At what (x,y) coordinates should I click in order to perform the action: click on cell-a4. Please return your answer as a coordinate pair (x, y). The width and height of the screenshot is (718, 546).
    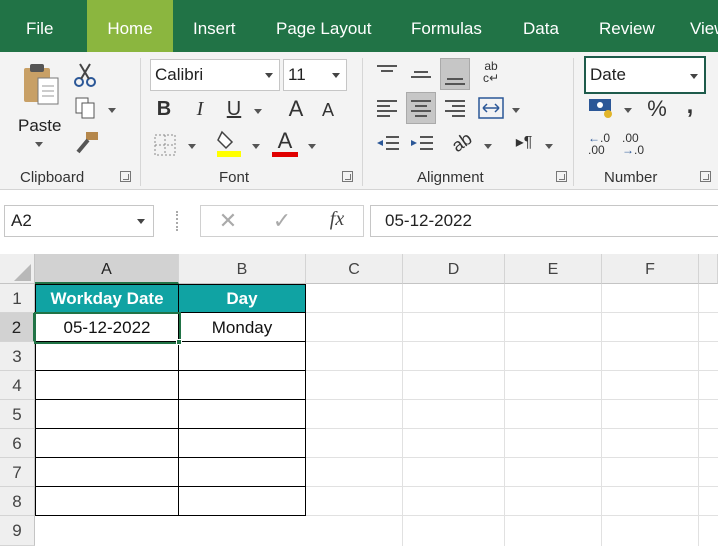
    Looking at the image, I should click on (107, 385).